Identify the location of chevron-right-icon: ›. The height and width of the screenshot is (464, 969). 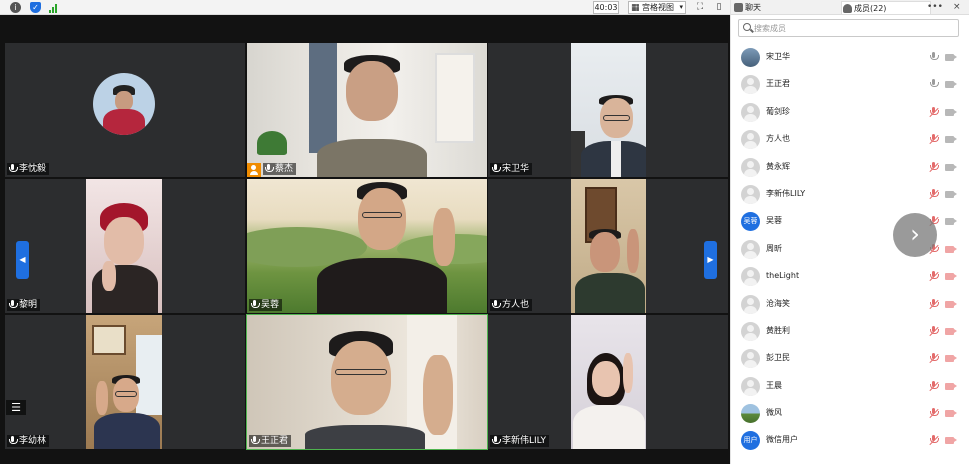
(915, 235).